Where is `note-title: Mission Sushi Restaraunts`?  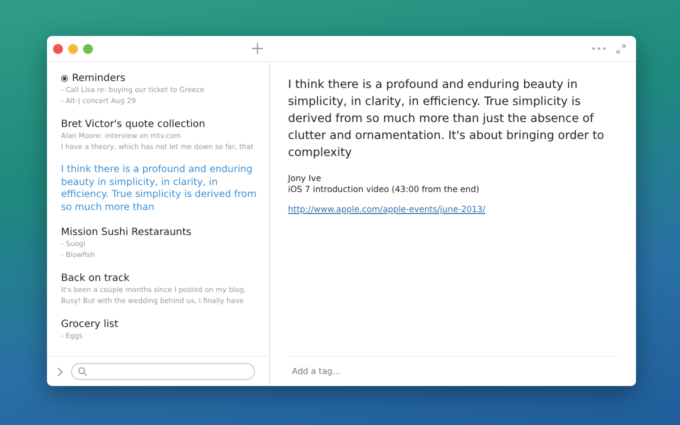 note-title: Mission Sushi Restaraunts is located at coordinates (126, 232).